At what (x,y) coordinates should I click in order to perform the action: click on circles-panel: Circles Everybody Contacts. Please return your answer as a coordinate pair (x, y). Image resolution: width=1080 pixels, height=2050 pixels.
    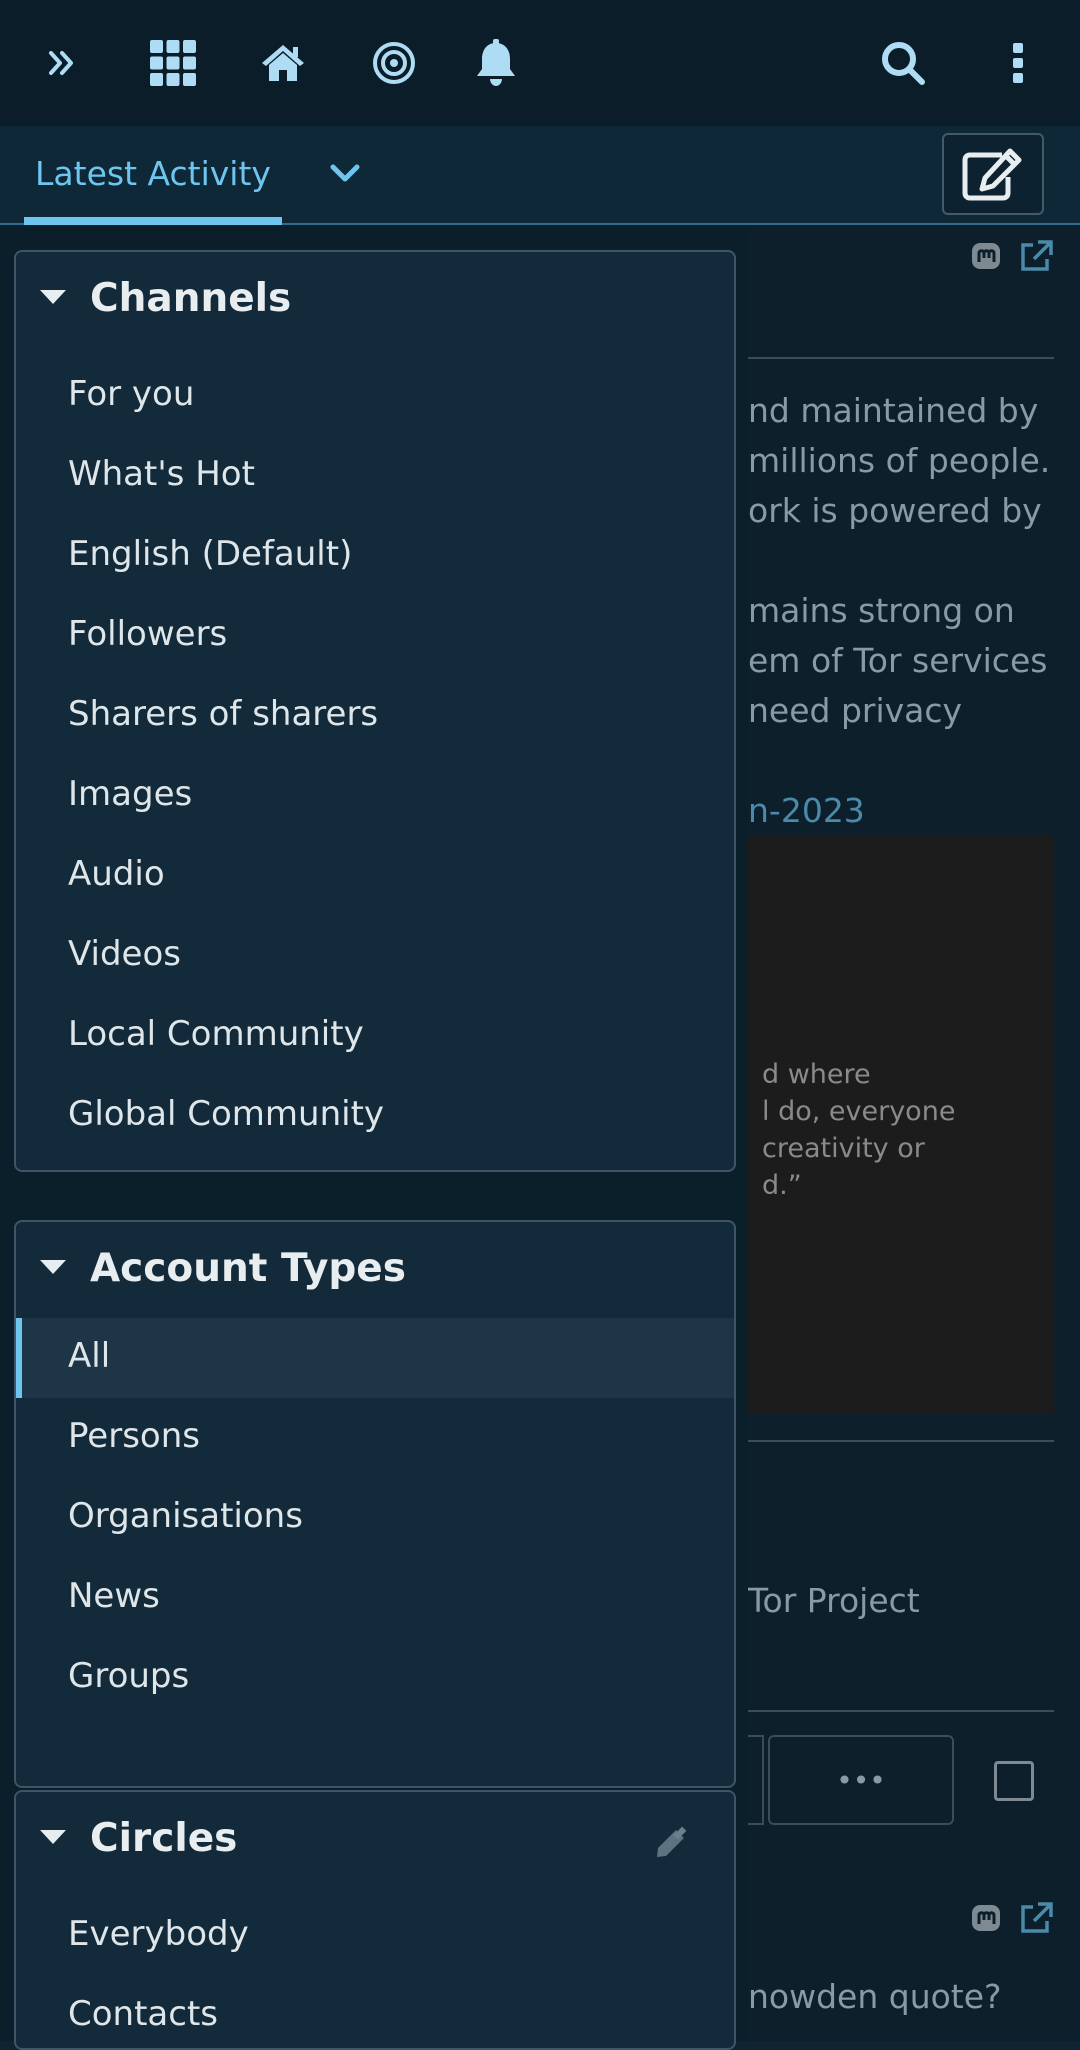
    Looking at the image, I should click on (375, 1920).